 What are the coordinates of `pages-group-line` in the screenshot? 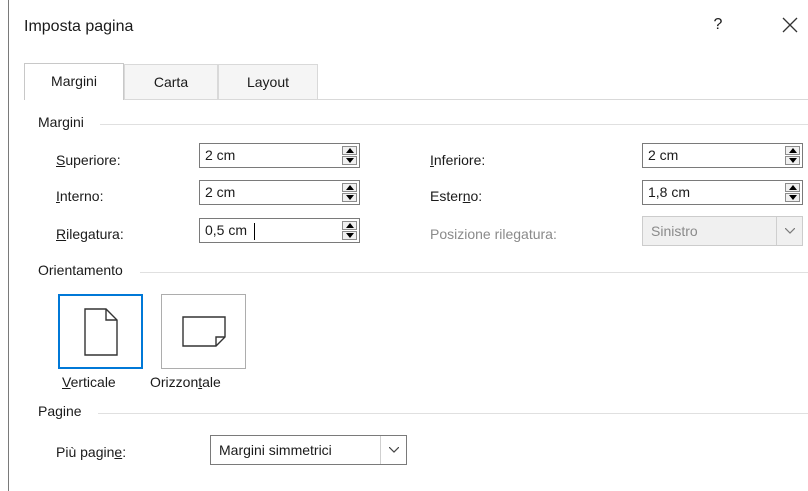 It's located at (453, 413).